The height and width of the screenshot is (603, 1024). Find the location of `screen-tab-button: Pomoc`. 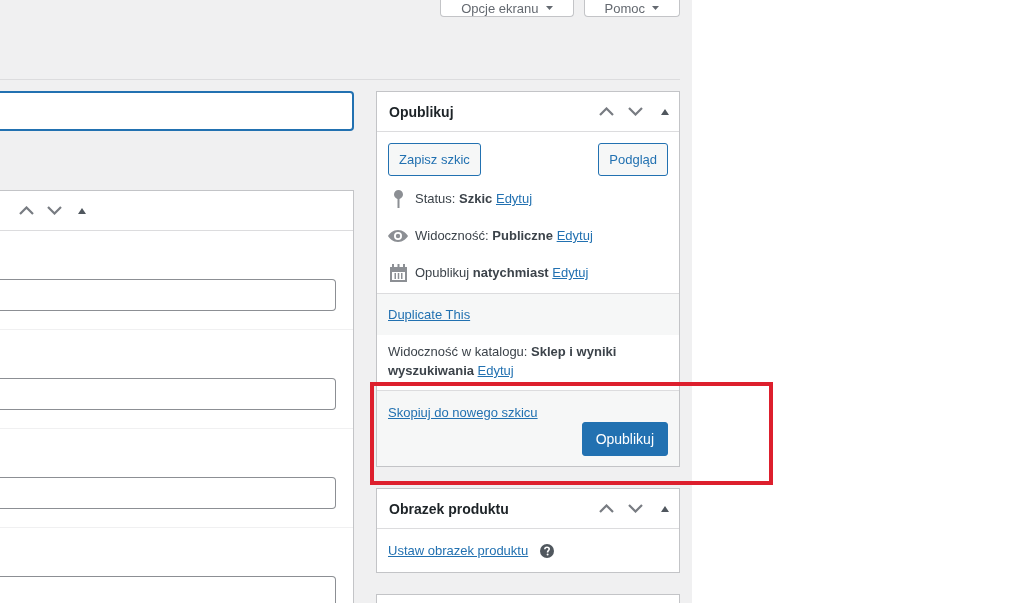

screen-tab-button: Pomoc is located at coordinates (631, 8).